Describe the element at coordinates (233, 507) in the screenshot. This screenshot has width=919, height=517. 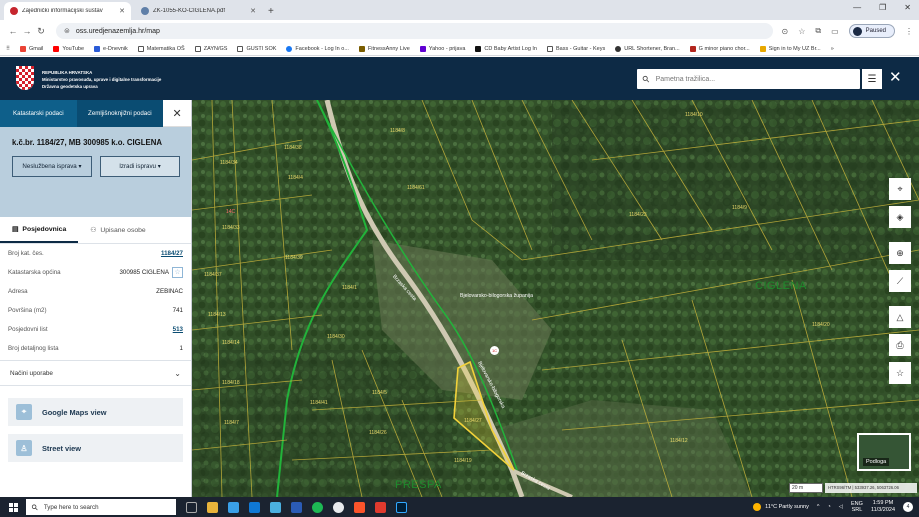
I see `store-icon` at that location.